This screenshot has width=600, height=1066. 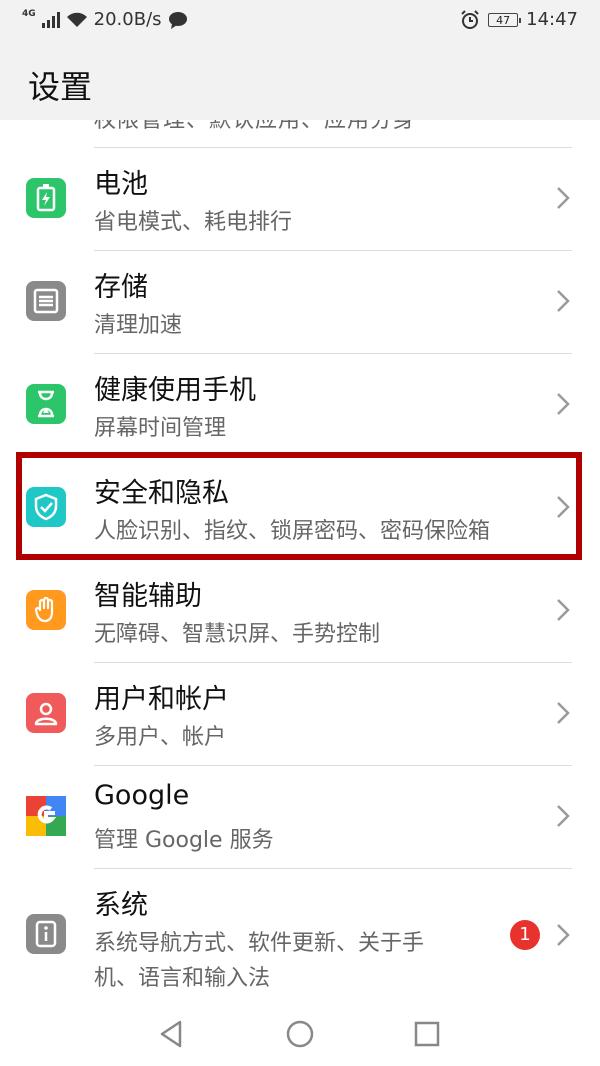 I want to click on status-bar: 4G 20.0B/s 47 14:47, so click(x=300, y=20).